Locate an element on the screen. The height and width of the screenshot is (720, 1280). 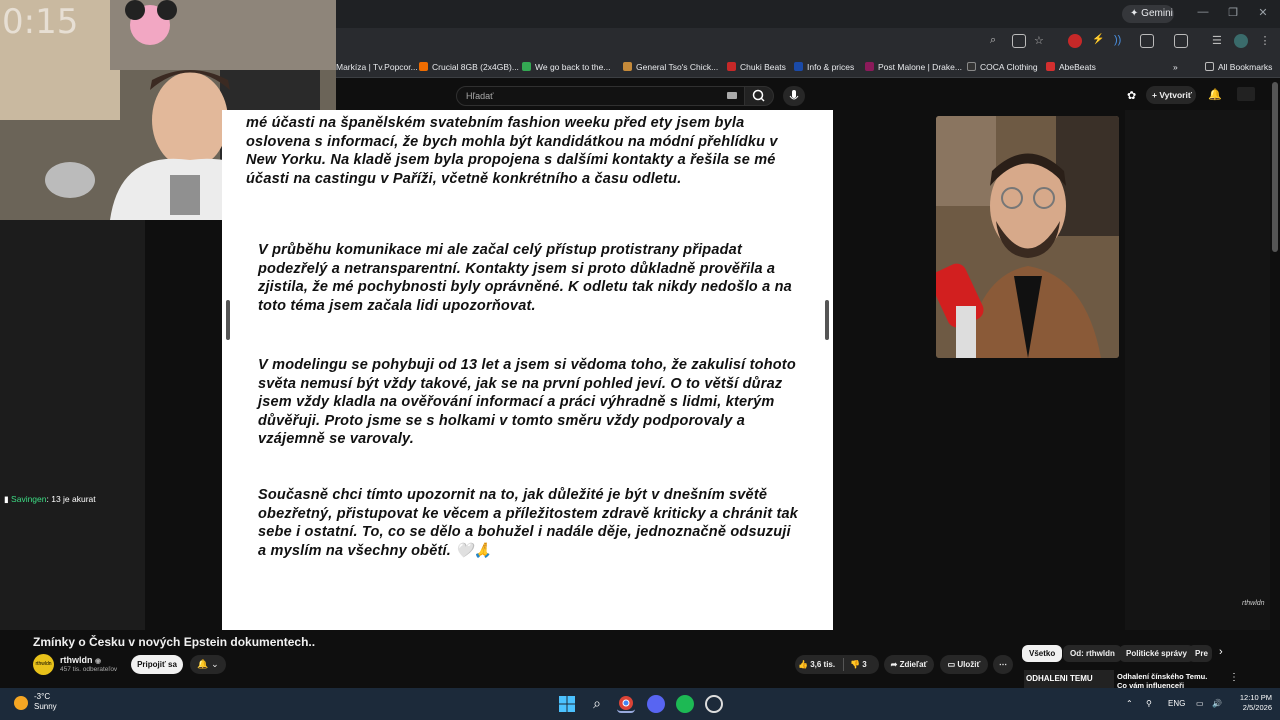
channel-avatar: rthwldn is located at coordinates (43, 664).